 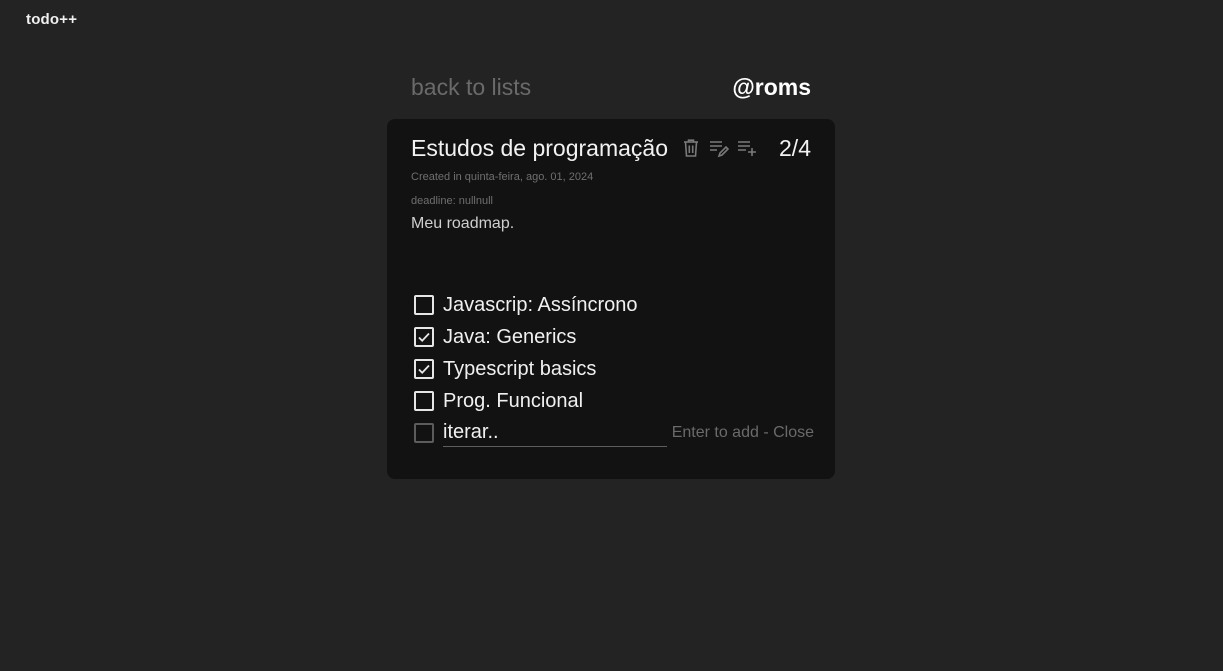 I want to click on list-title: Estudos de programação, so click(x=539, y=148).